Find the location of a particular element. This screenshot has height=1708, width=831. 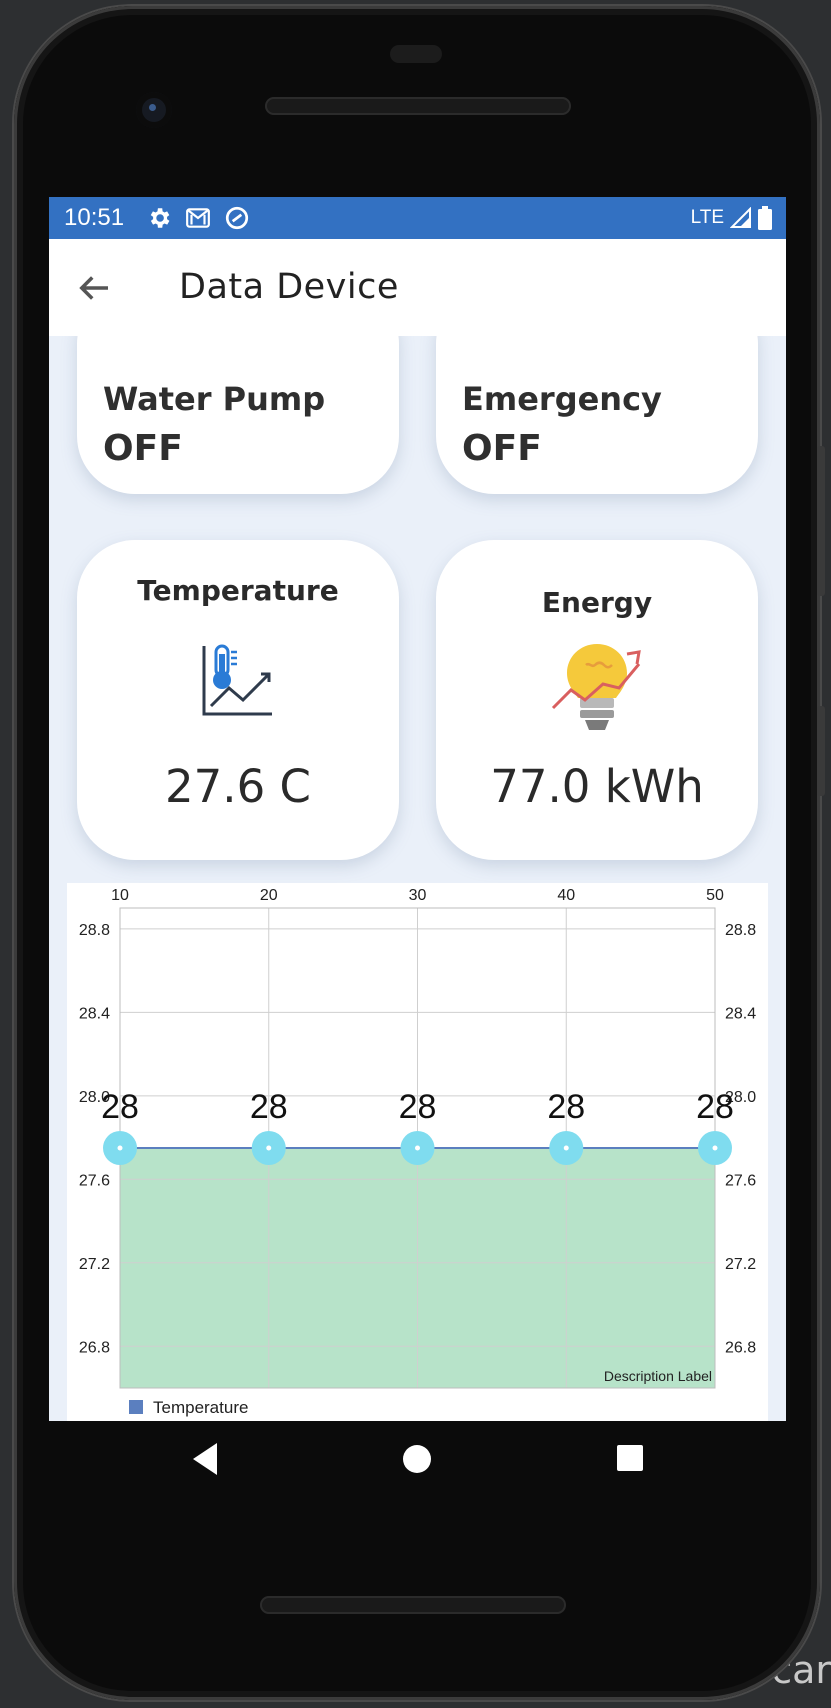

lightbulb-chart-icon is located at coordinates (596, 687).